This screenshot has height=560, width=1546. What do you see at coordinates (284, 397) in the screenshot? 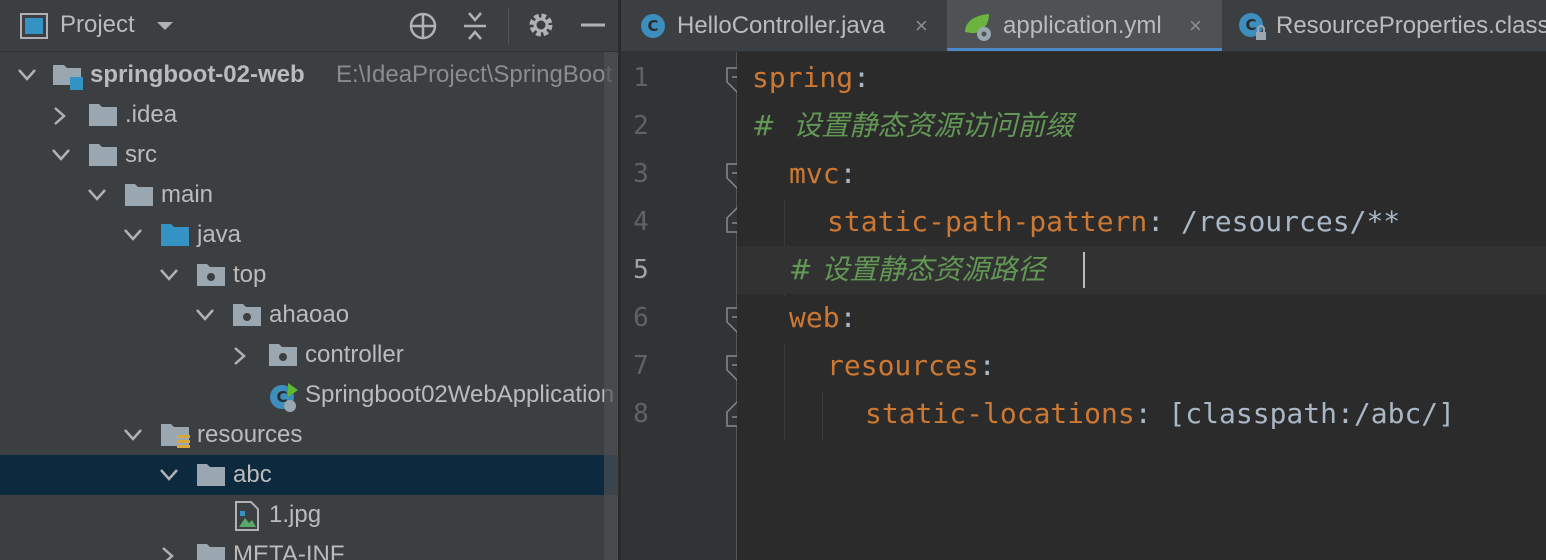
I see `spring-boot-class-icon: C` at bounding box center [284, 397].